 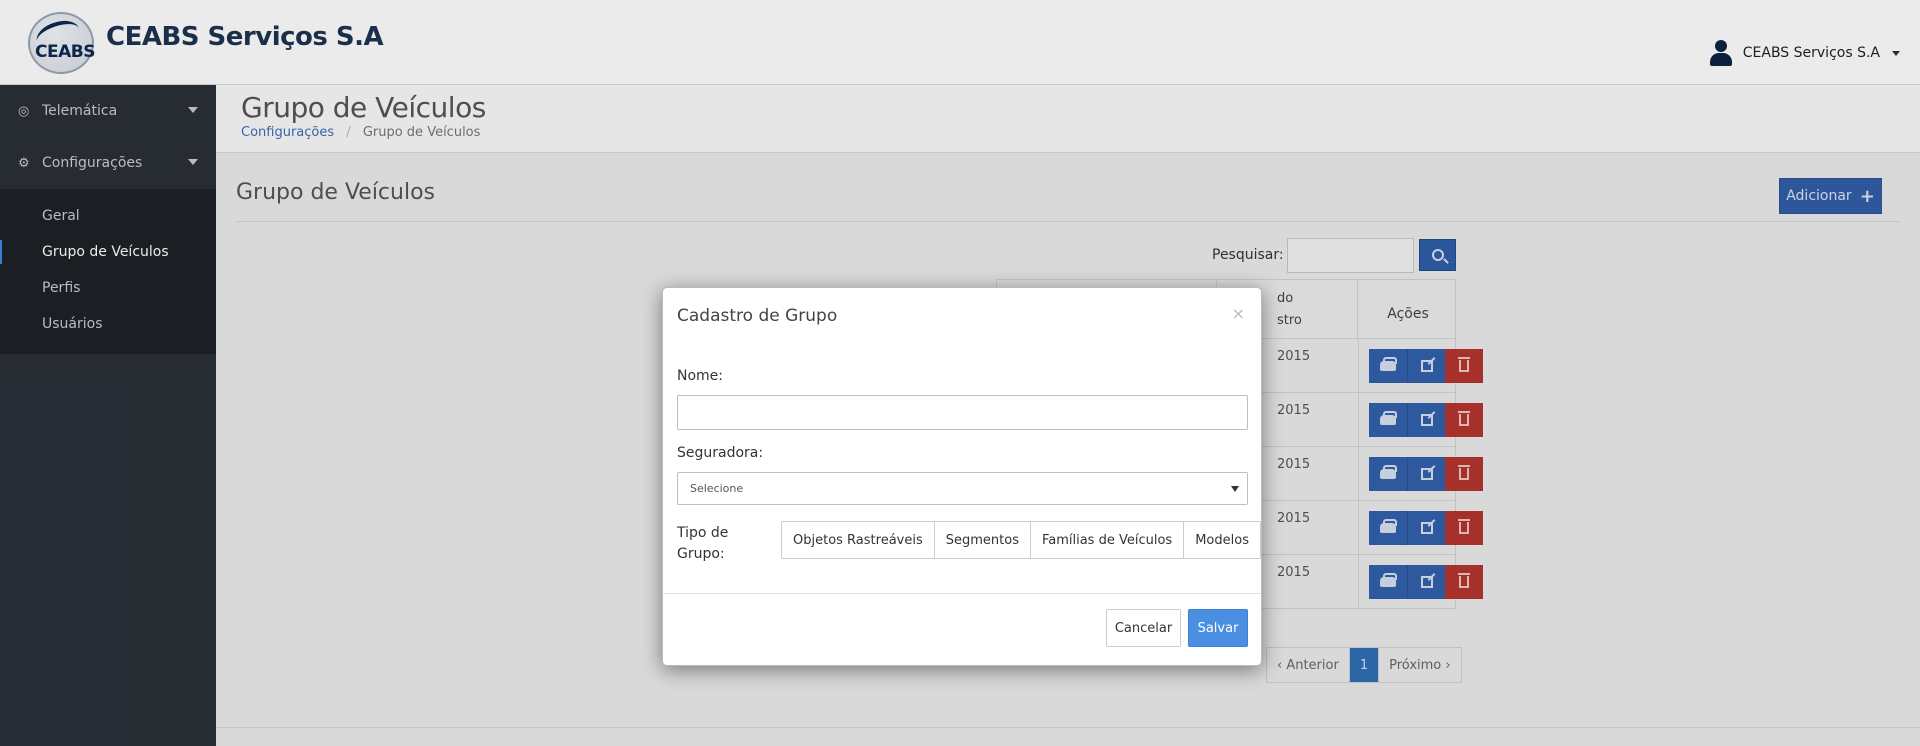 I want to click on modal-title: Cadastro de Grupo, so click(x=757, y=316).